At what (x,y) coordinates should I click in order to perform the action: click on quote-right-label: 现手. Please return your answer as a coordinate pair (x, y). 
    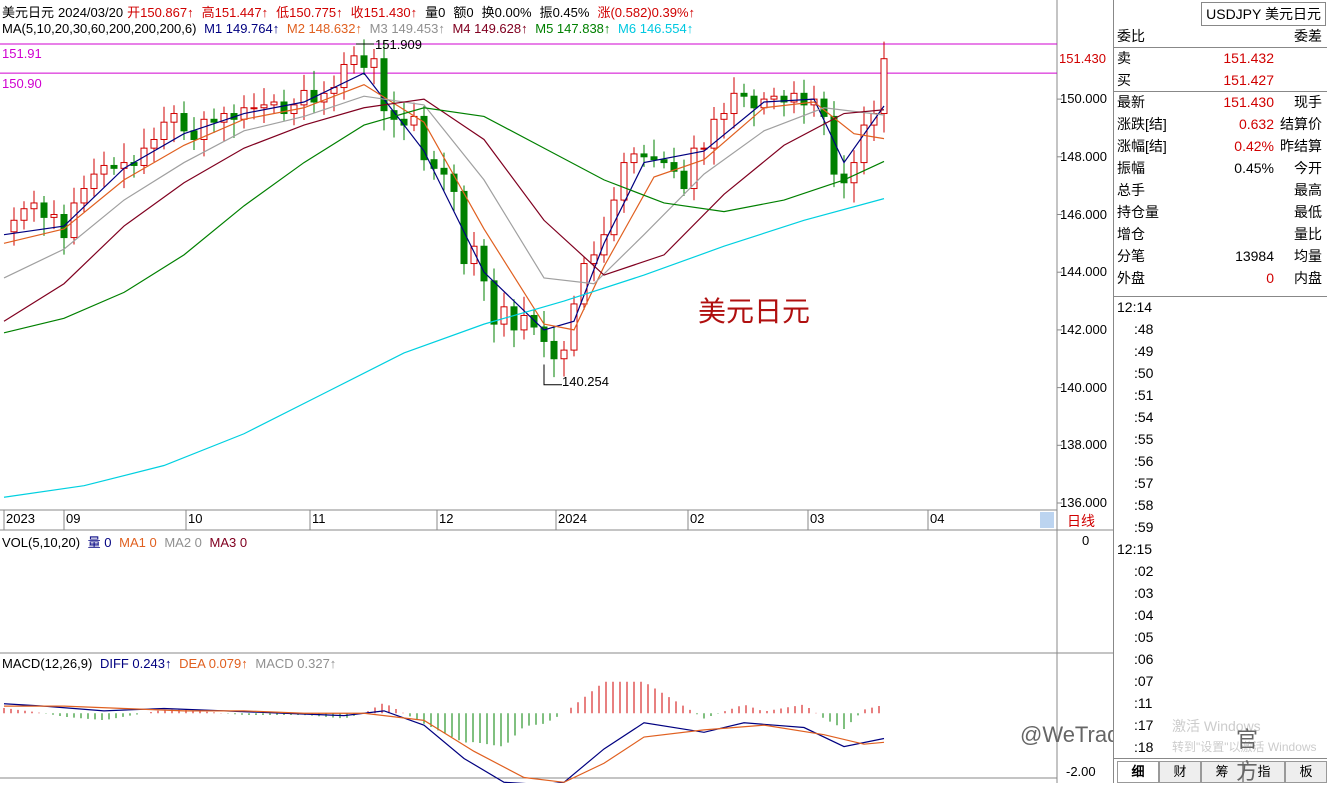
    Looking at the image, I should click on (1308, 102).